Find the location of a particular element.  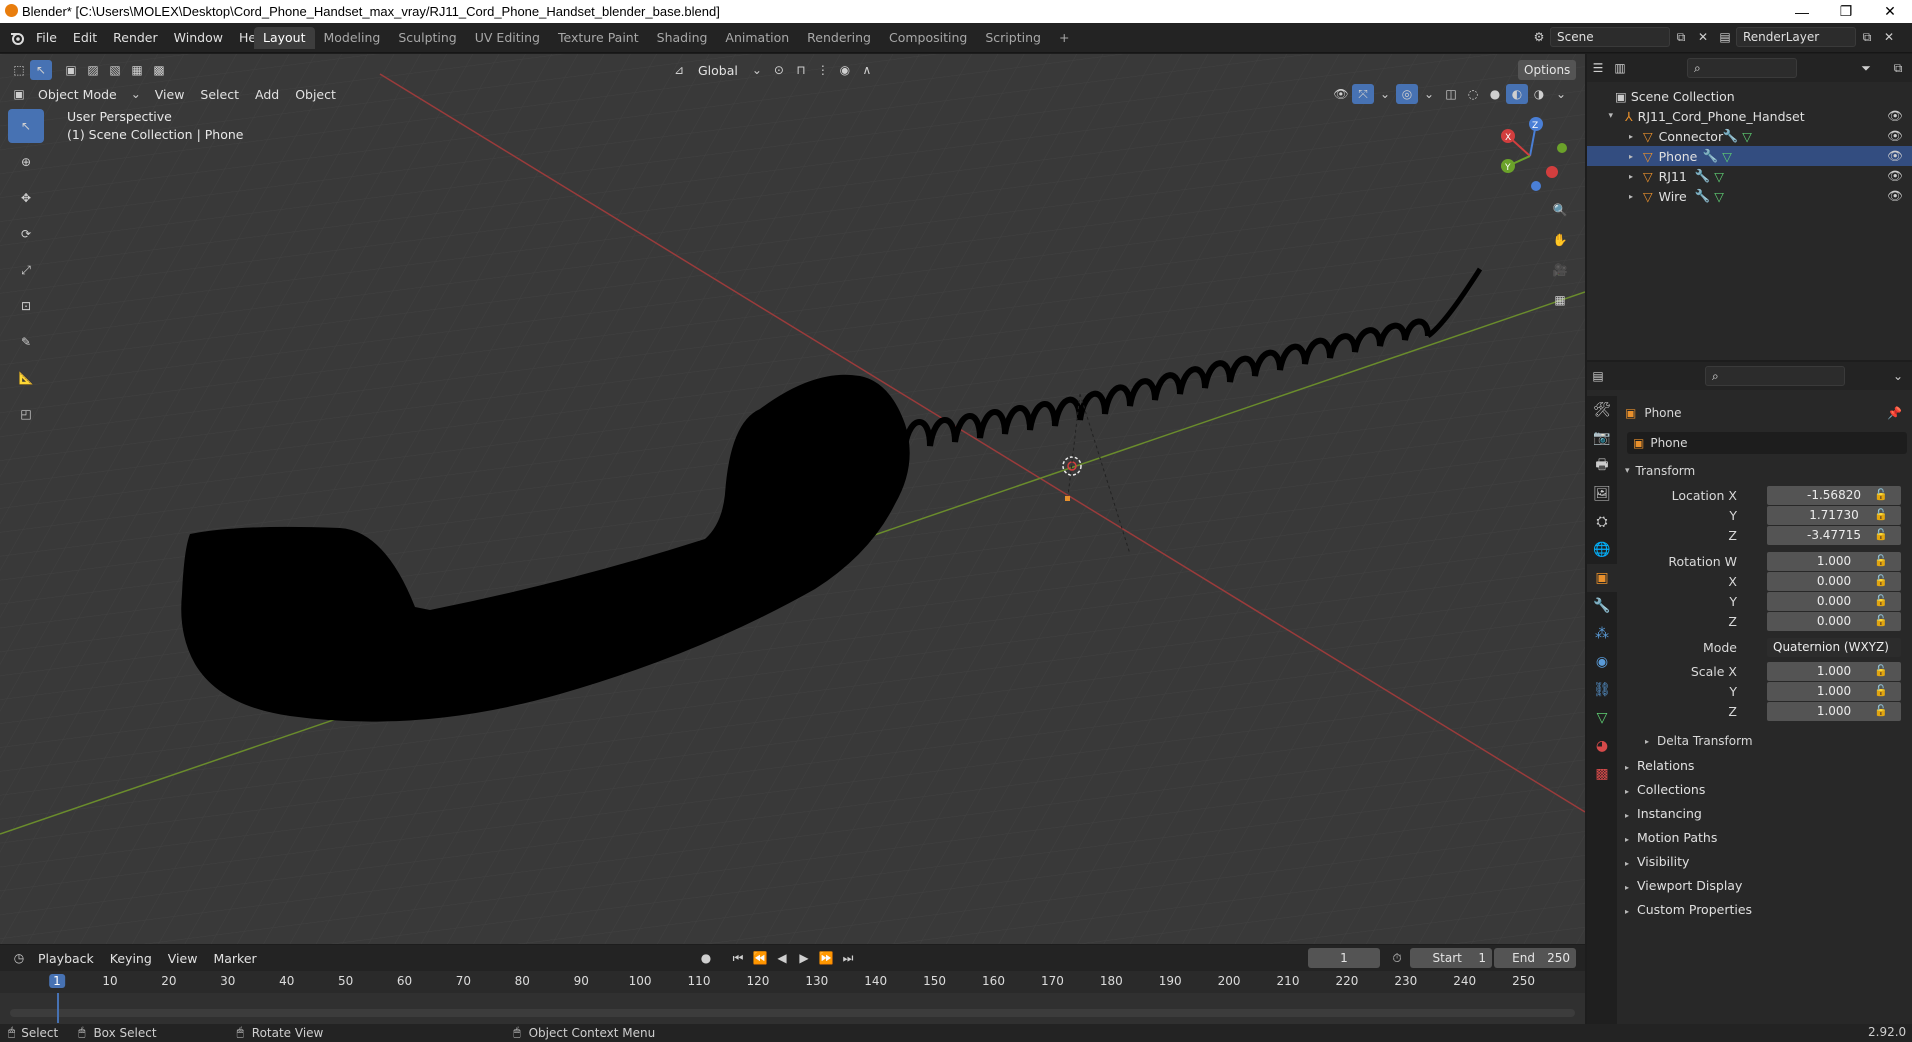

outliner-object-row: ▸ ▽ RJ11 🔧 ▽ 👁 is located at coordinates (1749, 176).